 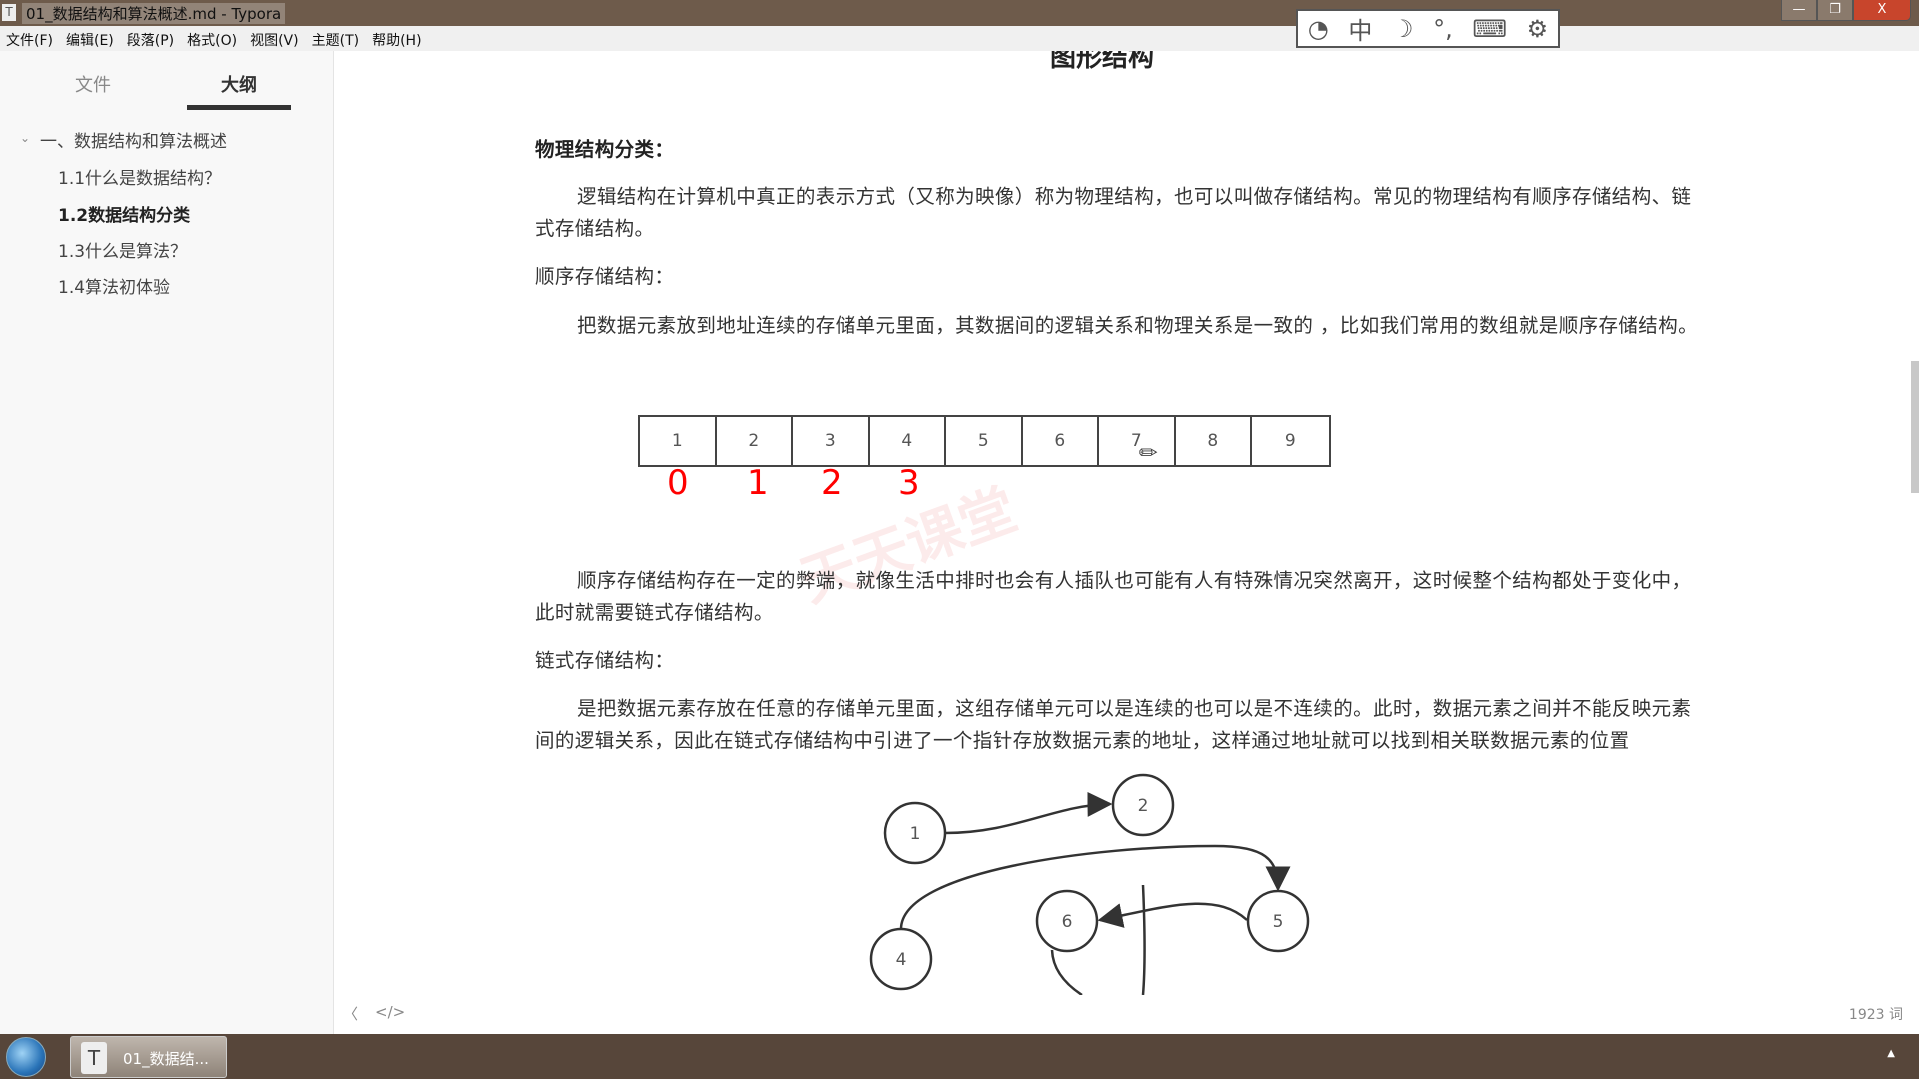 What do you see at coordinates (90, 38) in the screenshot?
I see `menu-edit: 编辑(E)` at bounding box center [90, 38].